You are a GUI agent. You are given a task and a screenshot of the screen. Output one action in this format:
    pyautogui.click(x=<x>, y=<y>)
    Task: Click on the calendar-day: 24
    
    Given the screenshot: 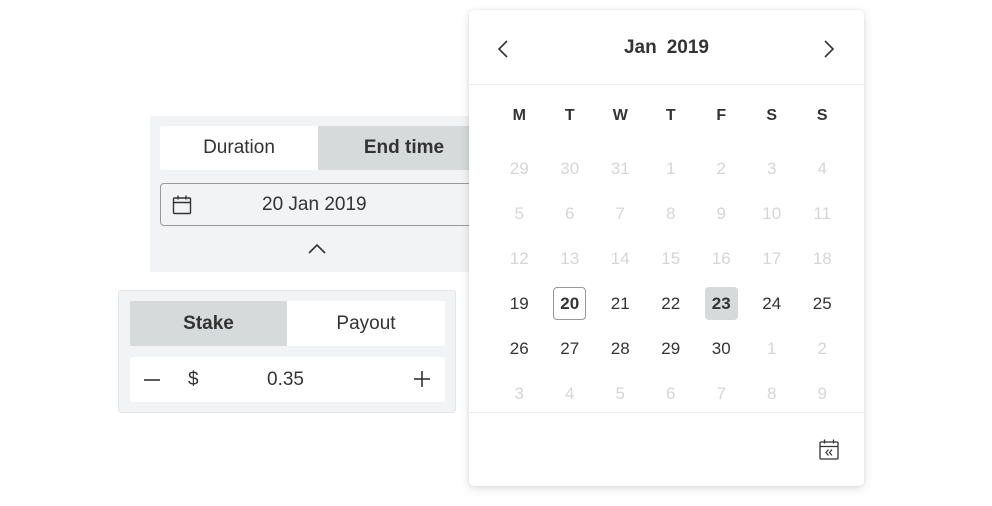 What is the action you would take?
    pyautogui.click(x=771, y=303)
    